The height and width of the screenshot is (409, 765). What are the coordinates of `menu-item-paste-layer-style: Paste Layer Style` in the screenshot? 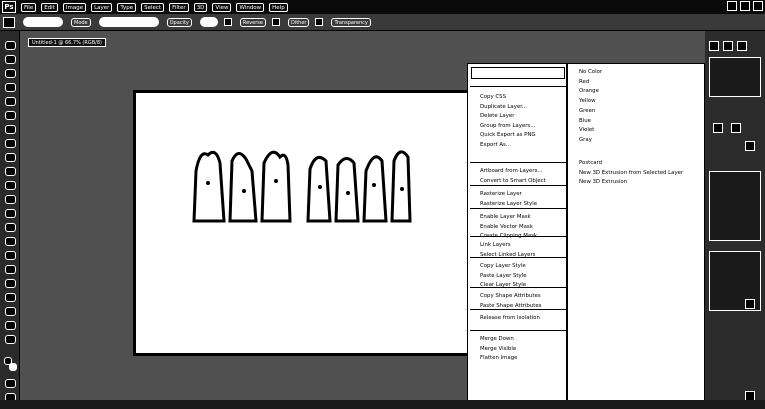 It's located at (503, 276).